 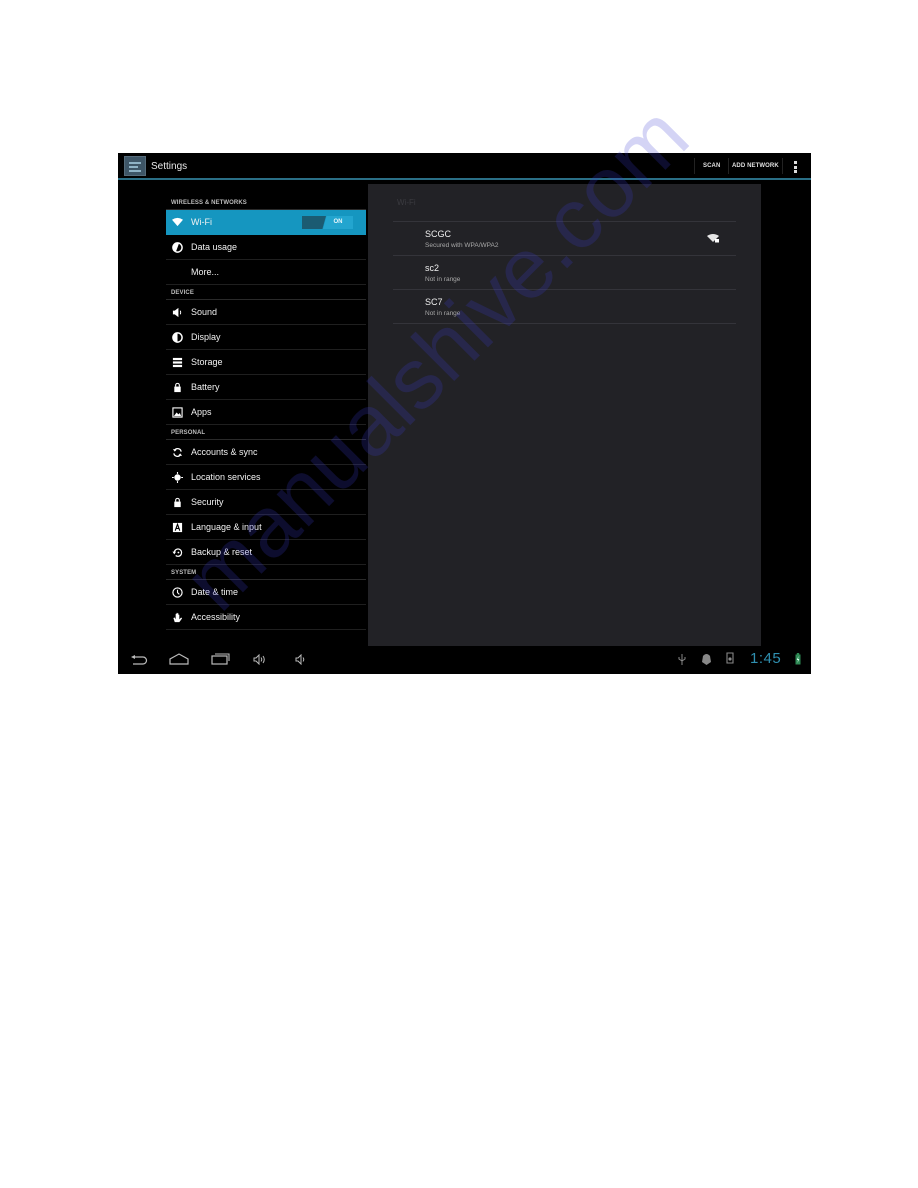 What do you see at coordinates (201, 222) in the screenshot?
I see `settings-item-label: Wi-Fi` at bounding box center [201, 222].